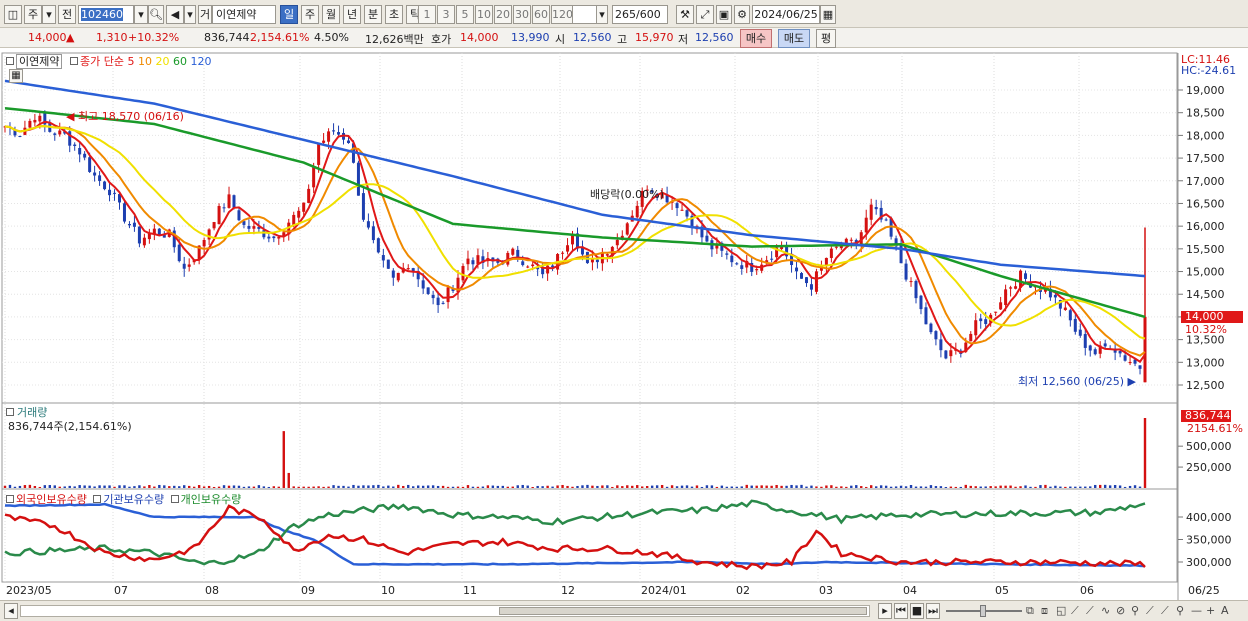  I want to click on tools-icon: ⚒, so click(685, 14).